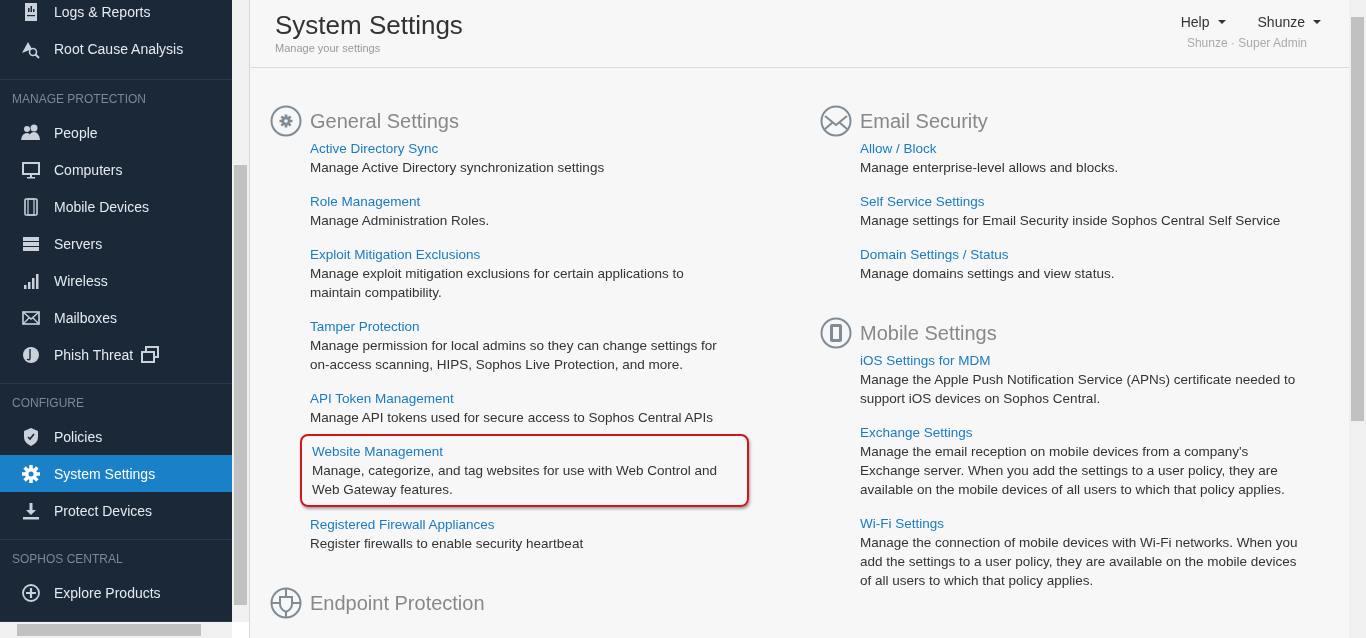 The image size is (1366, 638). I want to click on windows-icon, so click(150, 354).